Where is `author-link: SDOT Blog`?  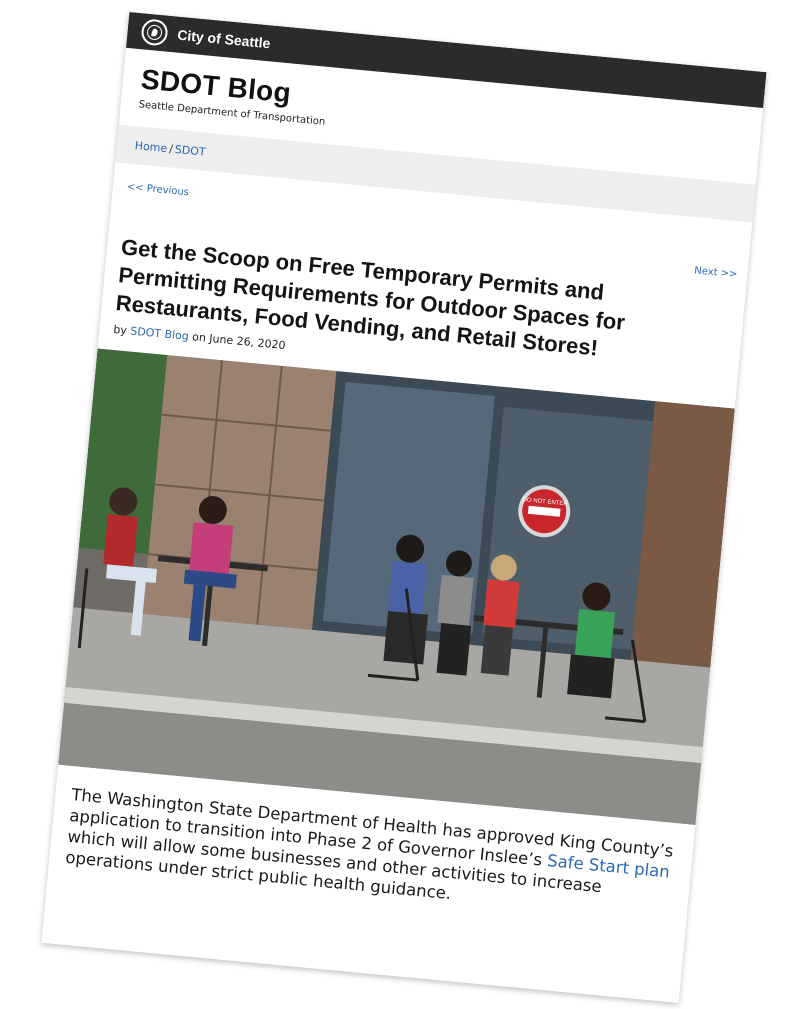 author-link: SDOT Blog is located at coordinates (160, 333).